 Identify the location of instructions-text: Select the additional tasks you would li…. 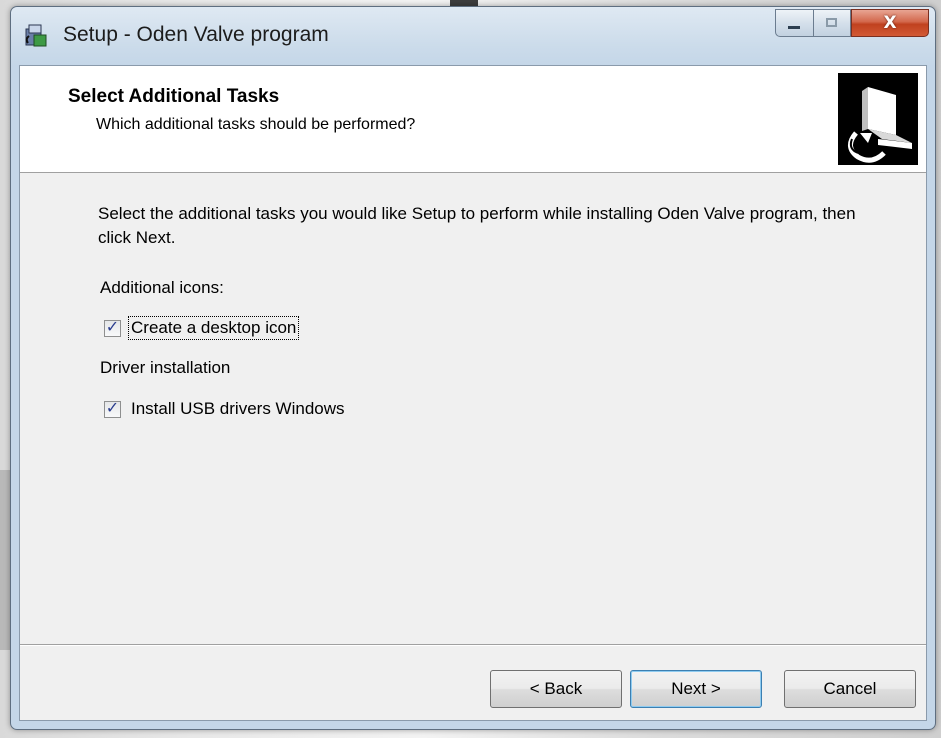
(477, 225).